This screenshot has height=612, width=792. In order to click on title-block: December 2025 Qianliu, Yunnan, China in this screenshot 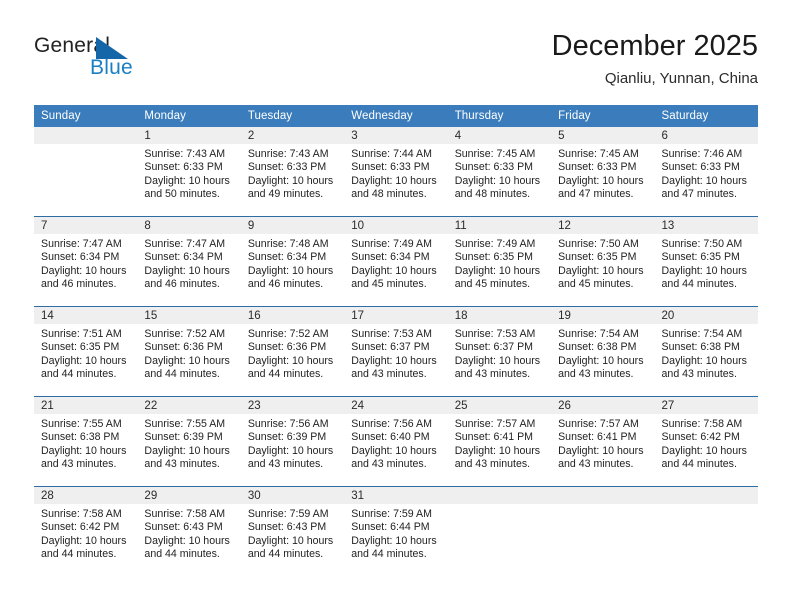, I will do `click(655, 59)`.